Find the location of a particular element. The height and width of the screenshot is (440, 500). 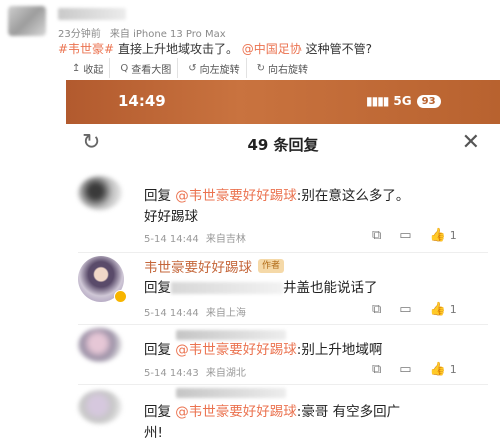

view-large-label: 查看大图 is located at coordinates (151, 70).